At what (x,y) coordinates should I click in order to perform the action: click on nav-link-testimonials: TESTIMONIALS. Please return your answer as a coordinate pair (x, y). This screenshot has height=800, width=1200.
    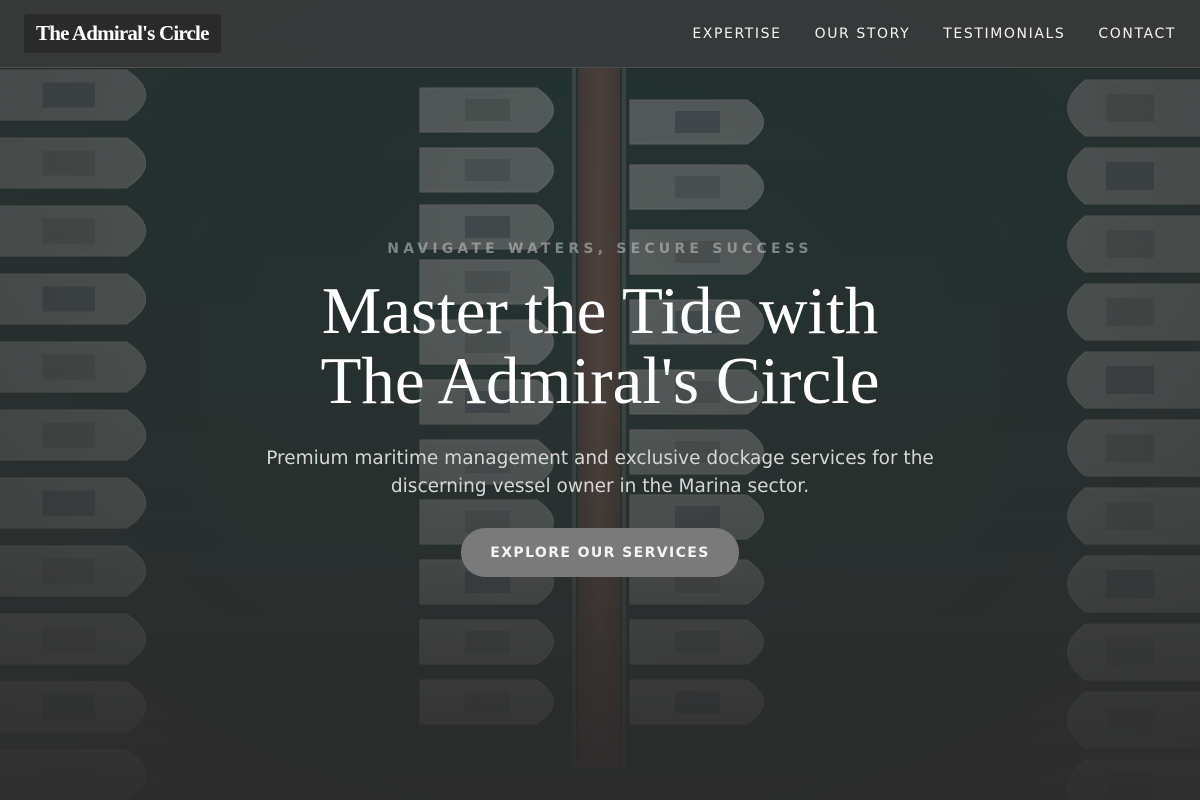
    Looking at the image, I should click on (1004, 34).